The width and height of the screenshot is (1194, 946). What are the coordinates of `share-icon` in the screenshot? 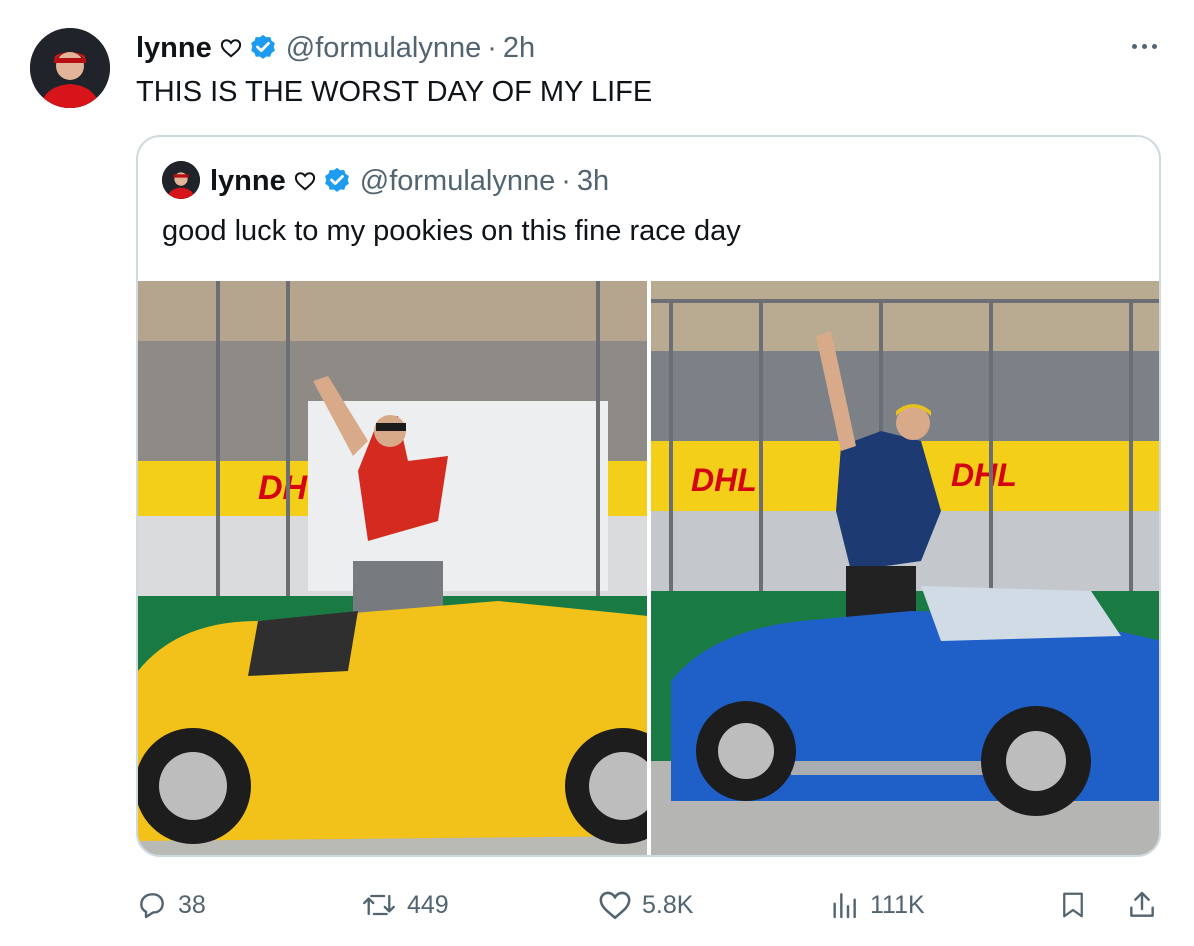 It's located at (1142, 905).